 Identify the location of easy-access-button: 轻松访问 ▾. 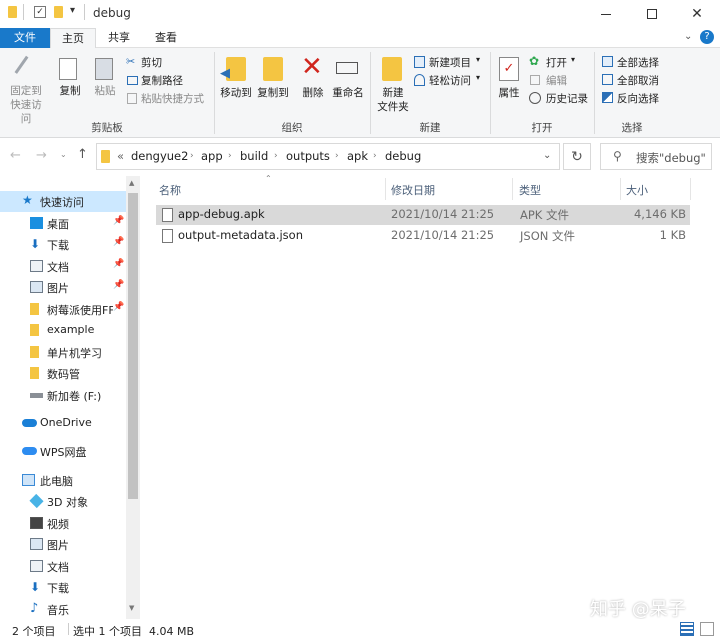
(451, 80).